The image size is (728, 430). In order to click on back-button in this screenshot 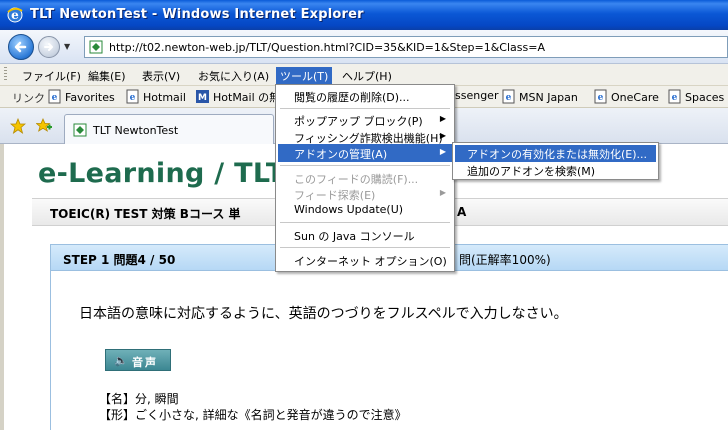, I will do `click(21, 47)`.